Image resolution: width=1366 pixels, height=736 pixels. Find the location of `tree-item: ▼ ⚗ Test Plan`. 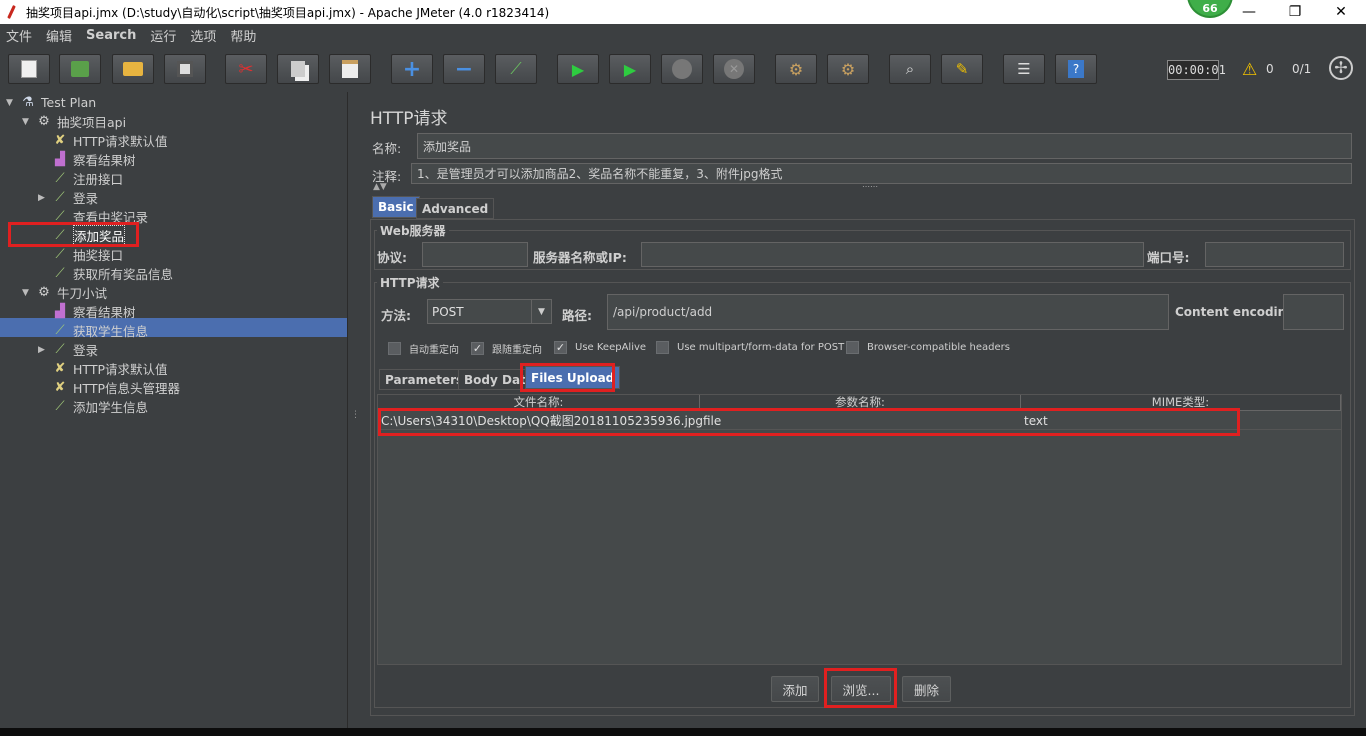

tree-item: ▼ ⚗ Test Plan is located at coordinates (51, 102).